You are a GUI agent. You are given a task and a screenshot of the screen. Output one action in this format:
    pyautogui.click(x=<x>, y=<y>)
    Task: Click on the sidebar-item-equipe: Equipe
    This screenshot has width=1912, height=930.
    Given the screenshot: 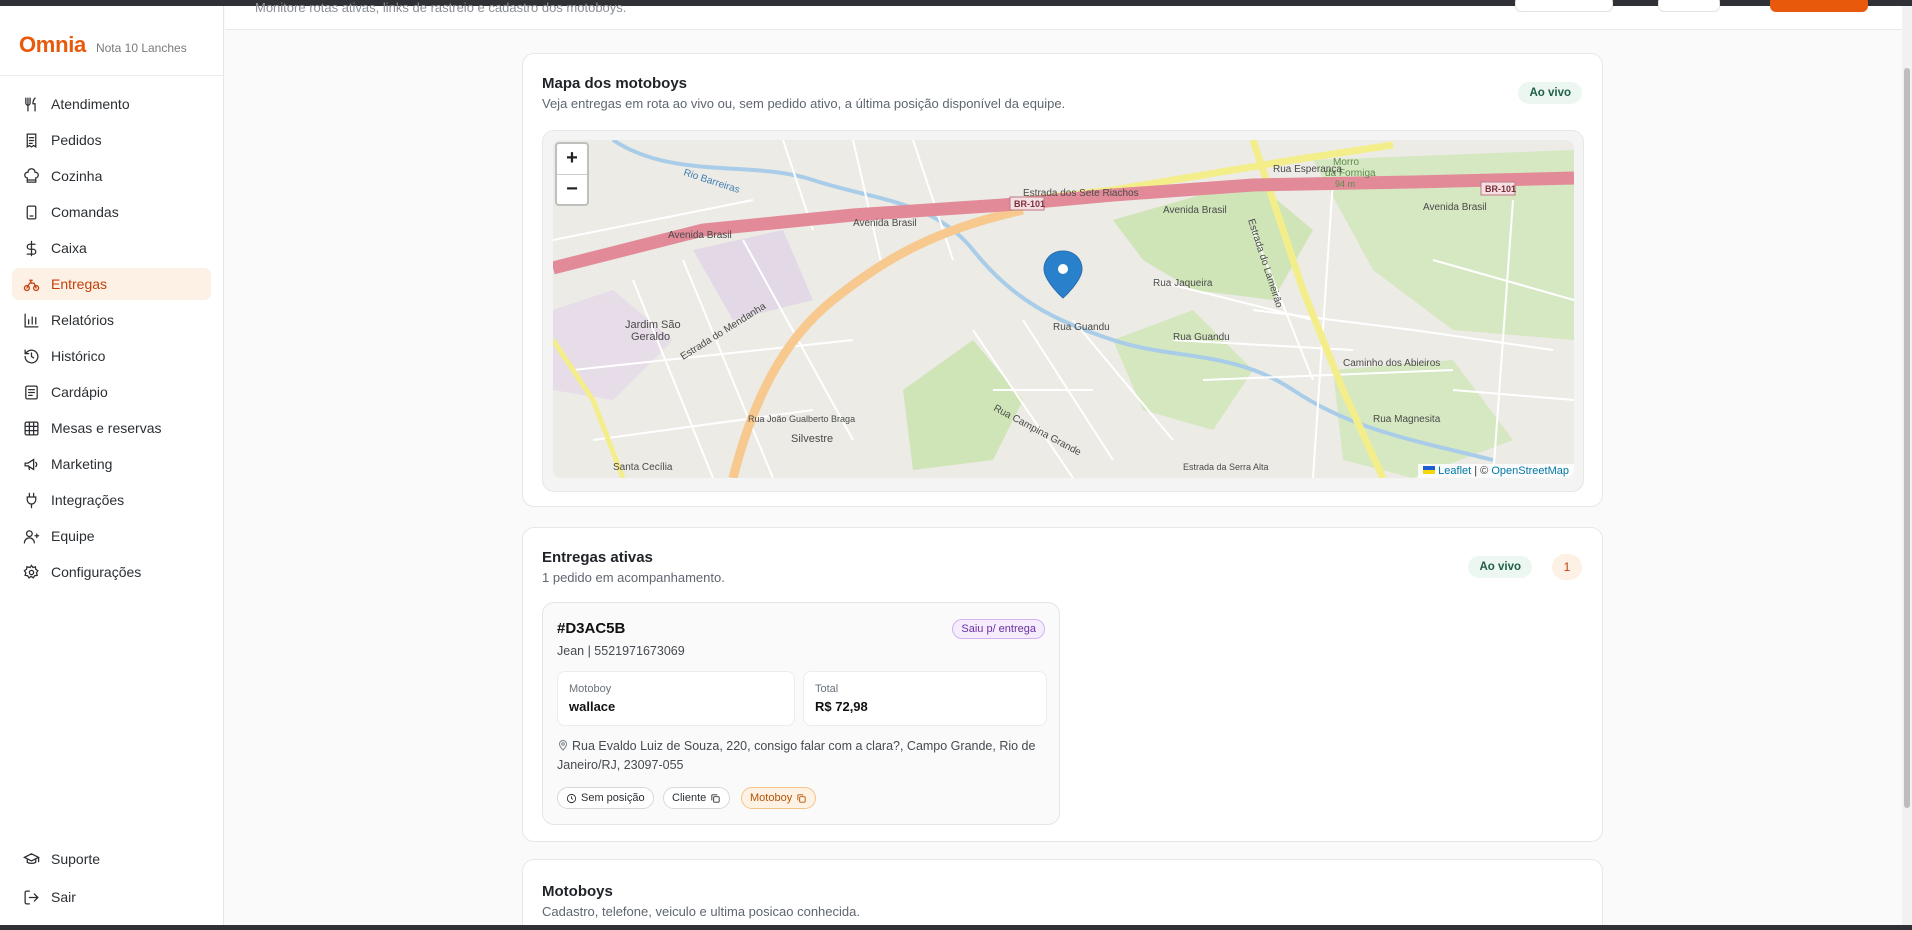 What is the action you would take?
    pyautogui.click(x=111, y=536)
    